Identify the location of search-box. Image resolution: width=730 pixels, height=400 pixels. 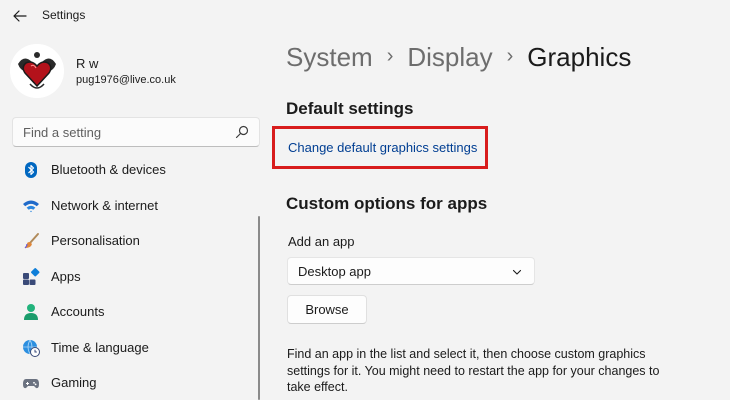
(136, 132).